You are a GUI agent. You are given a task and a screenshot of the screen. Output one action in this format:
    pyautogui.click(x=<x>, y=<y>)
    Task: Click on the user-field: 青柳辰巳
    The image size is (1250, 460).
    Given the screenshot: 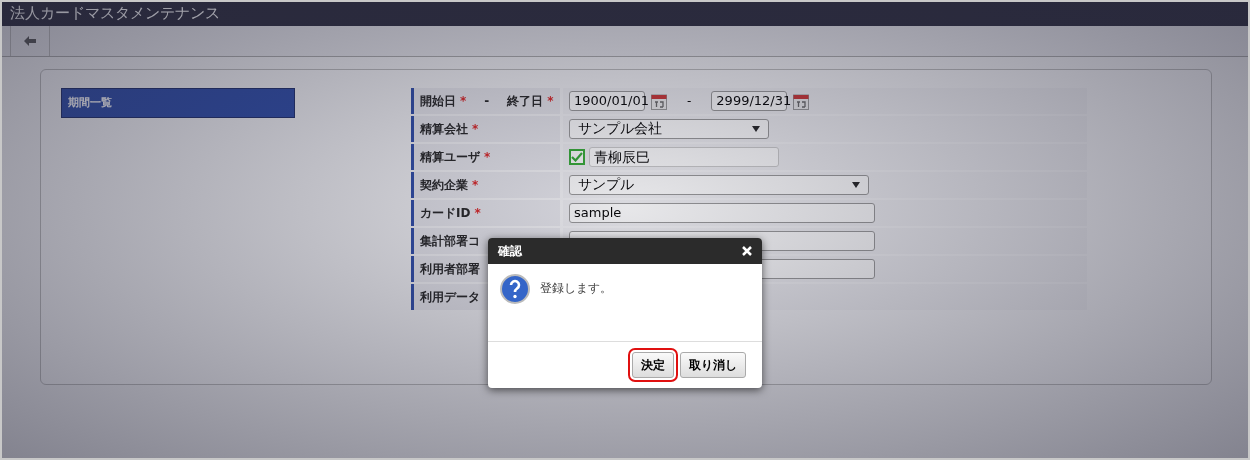 What is the action you would take?
    pyautogui.click(x=684, y=157)
    